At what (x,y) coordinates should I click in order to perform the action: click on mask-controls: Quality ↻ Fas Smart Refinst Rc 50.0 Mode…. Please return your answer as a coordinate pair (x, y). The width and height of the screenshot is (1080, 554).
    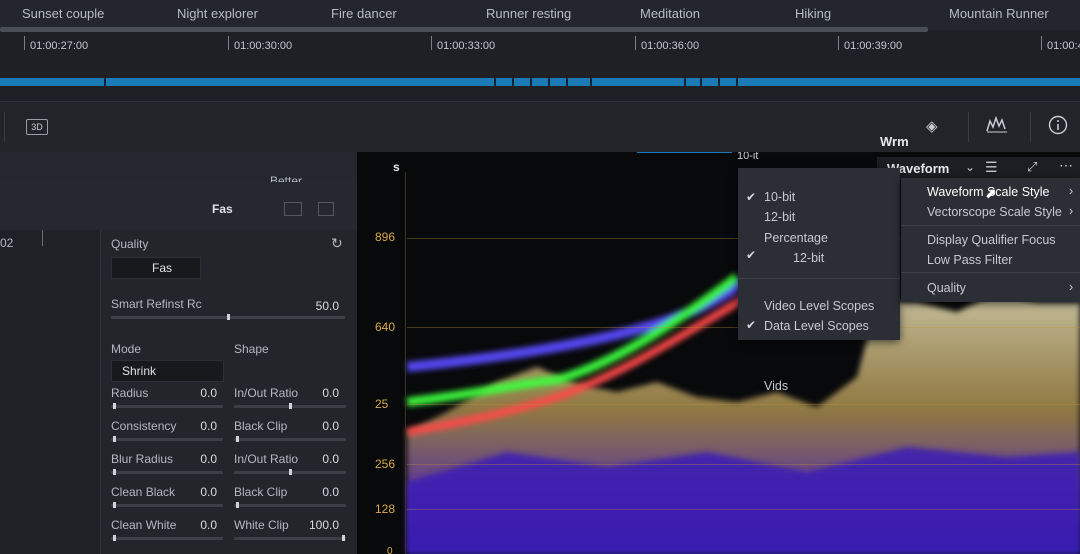
    Looking at the image, I should click on (229, 392).